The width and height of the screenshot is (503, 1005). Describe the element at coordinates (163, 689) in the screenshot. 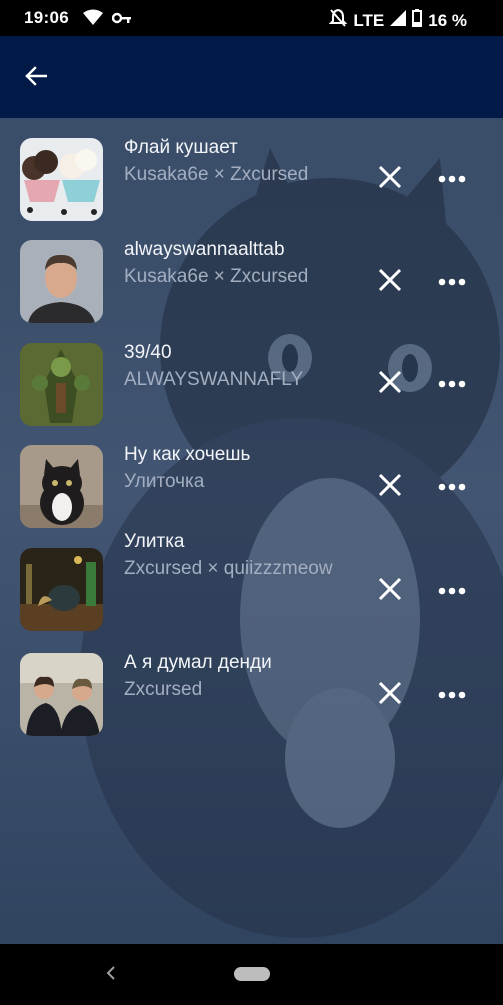

I see `track-artist: Zxcursed` at that location.